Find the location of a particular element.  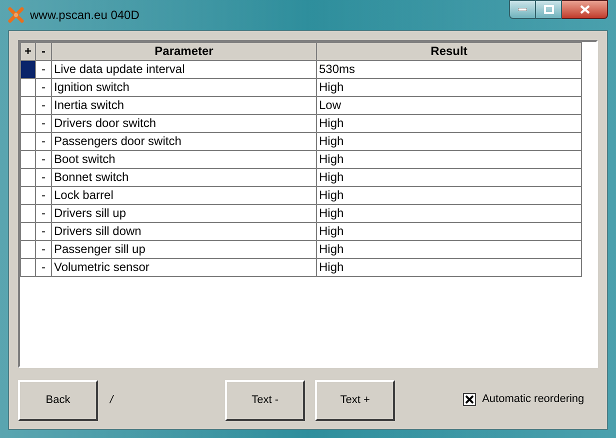

parameter-cell: Drivers sill down is located at coordinates (184, 231).